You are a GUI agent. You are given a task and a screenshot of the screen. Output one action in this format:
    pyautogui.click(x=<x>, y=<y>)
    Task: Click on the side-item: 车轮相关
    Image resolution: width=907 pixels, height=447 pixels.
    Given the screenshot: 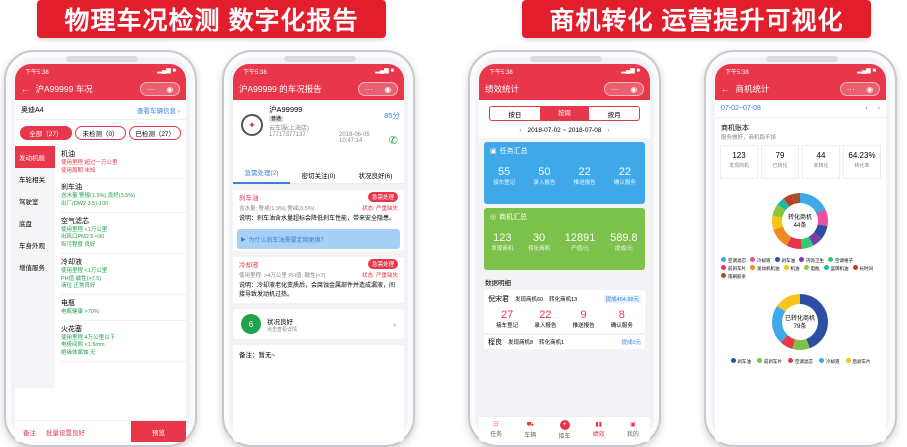 What is the action you would take?
    pyautogui.click(x=35, y=179)
    